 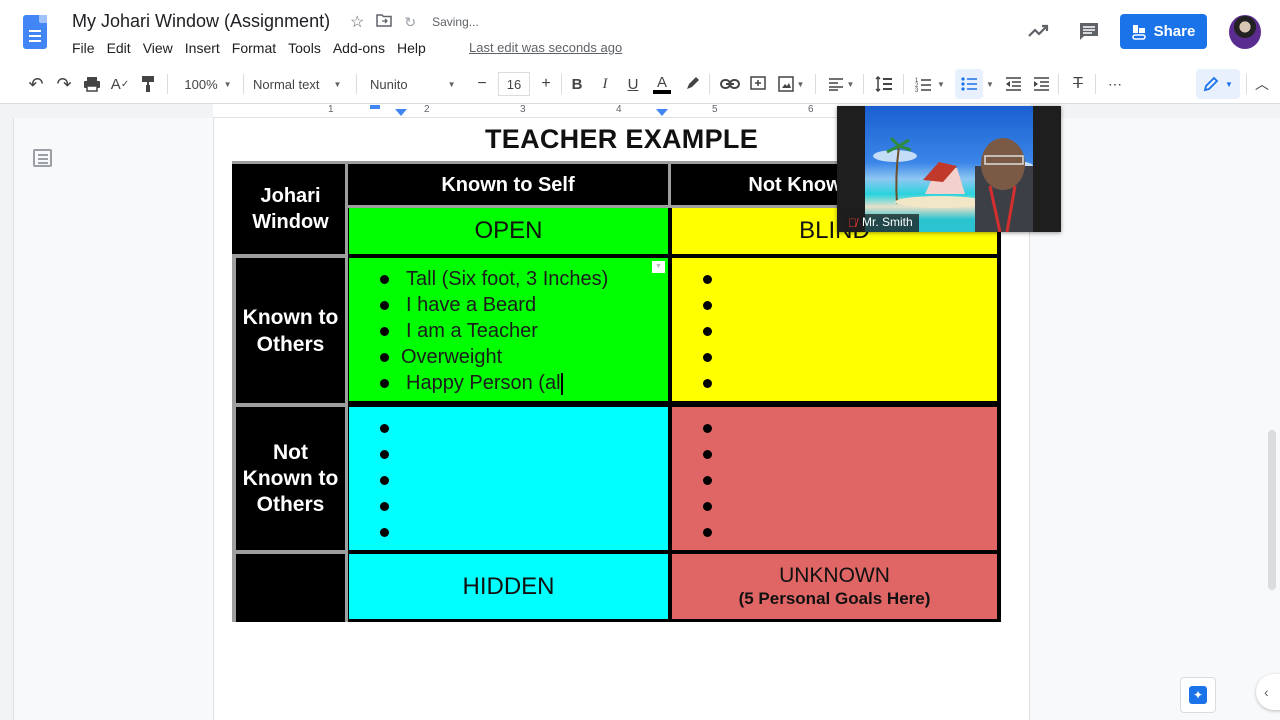 I want to click on insert-image-icon: ▼, so click(x=791, y=84).